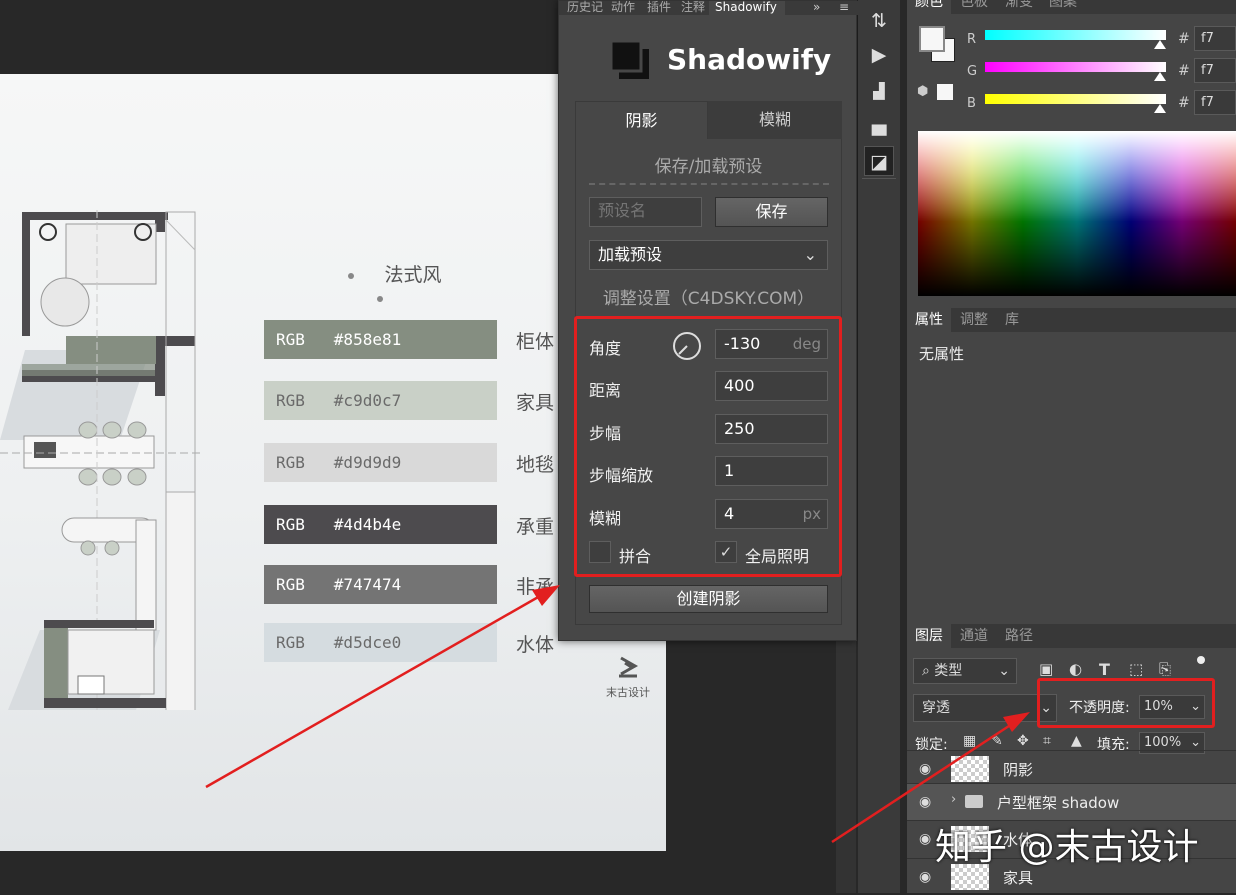 This screenshot has width=1236, height=895. Describe the element at coordinates (373, 691) in the screenshot. I see `arrow-line-left` at that location.